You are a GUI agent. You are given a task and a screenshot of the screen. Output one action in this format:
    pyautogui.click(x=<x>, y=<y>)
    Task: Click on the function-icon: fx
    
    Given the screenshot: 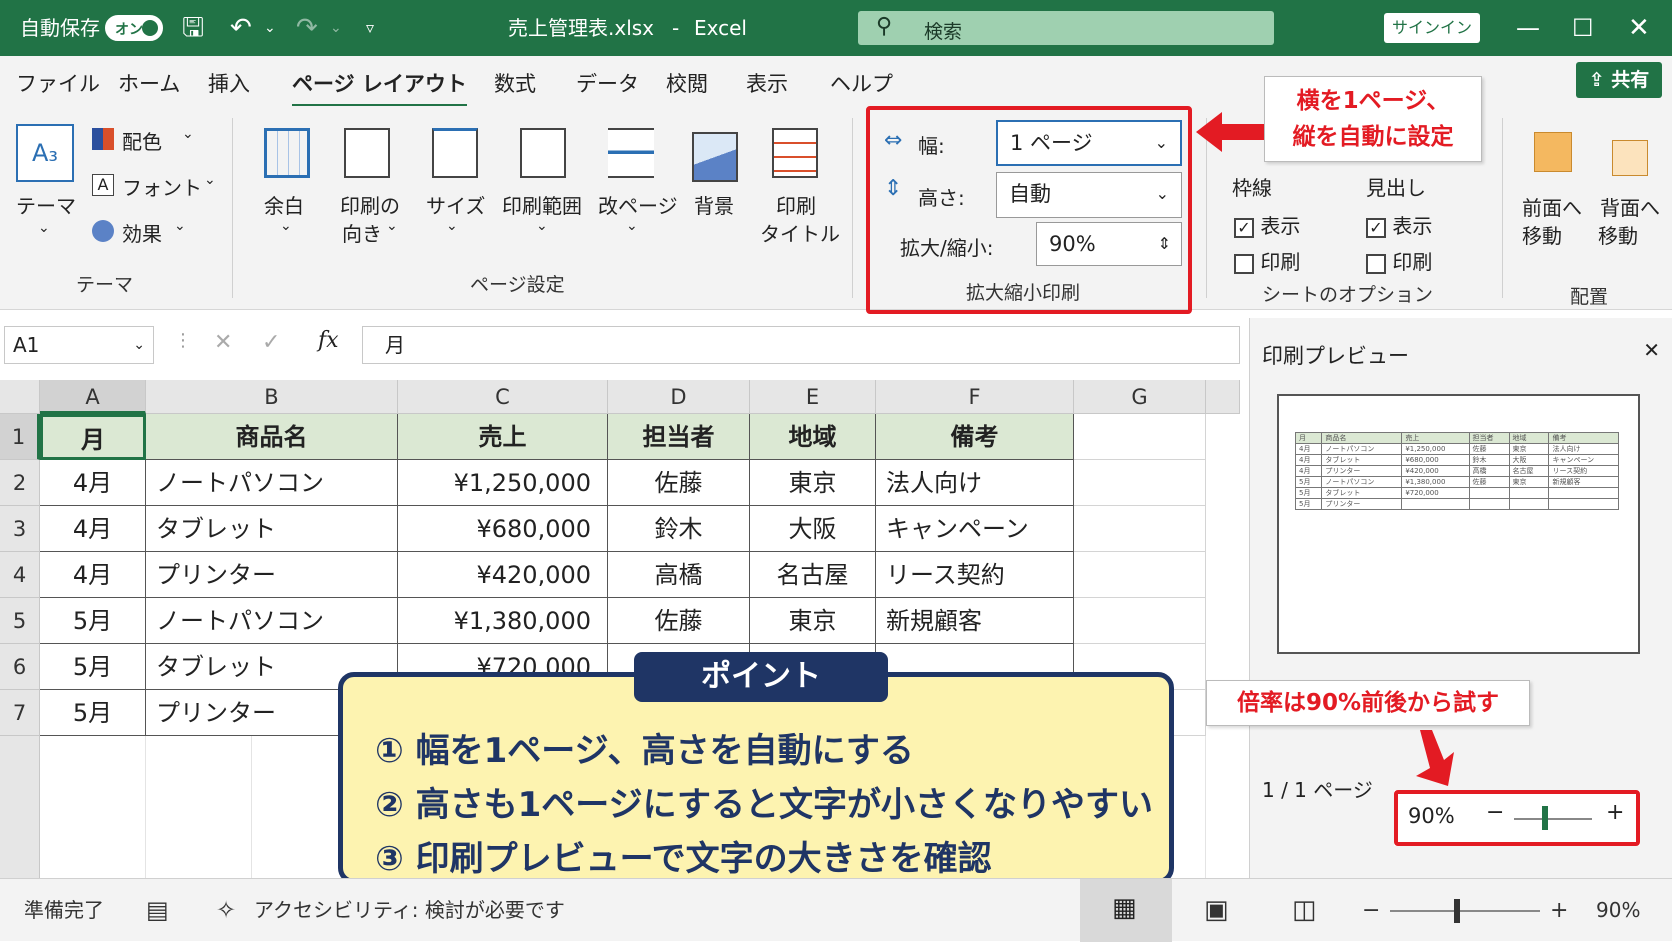 What is the action you would take?
    pyautogui.click(x=328, y=340)
    